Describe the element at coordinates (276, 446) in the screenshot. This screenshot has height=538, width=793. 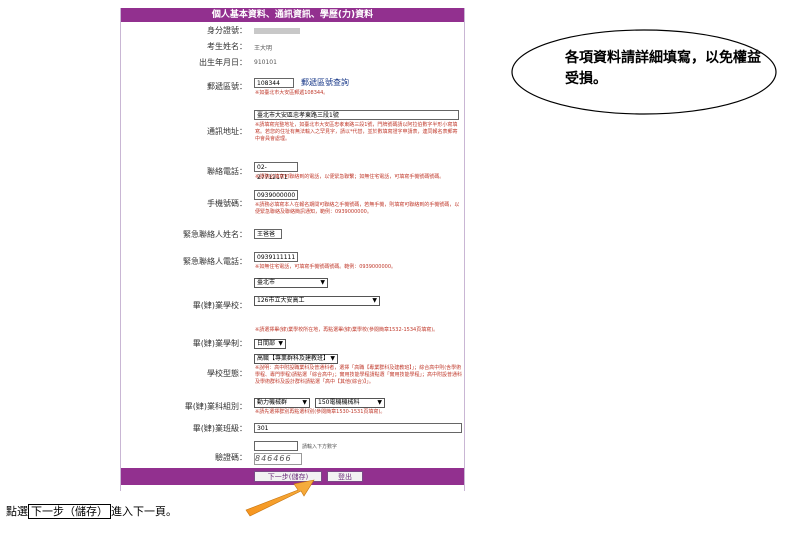
I see `captcha-input` at that location.